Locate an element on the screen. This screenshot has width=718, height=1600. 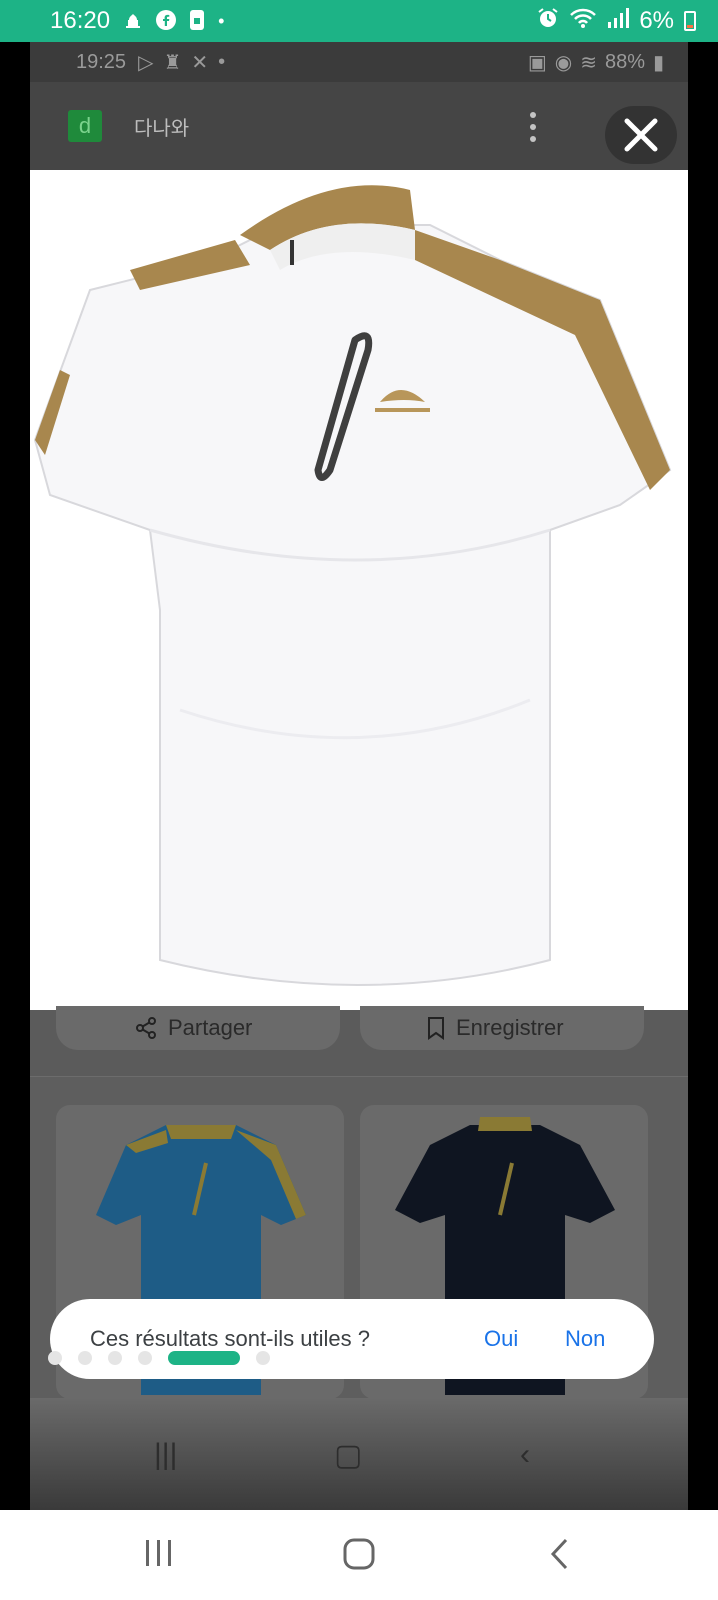
save-label: Enregistrer is located at coordinates (510, 1027).